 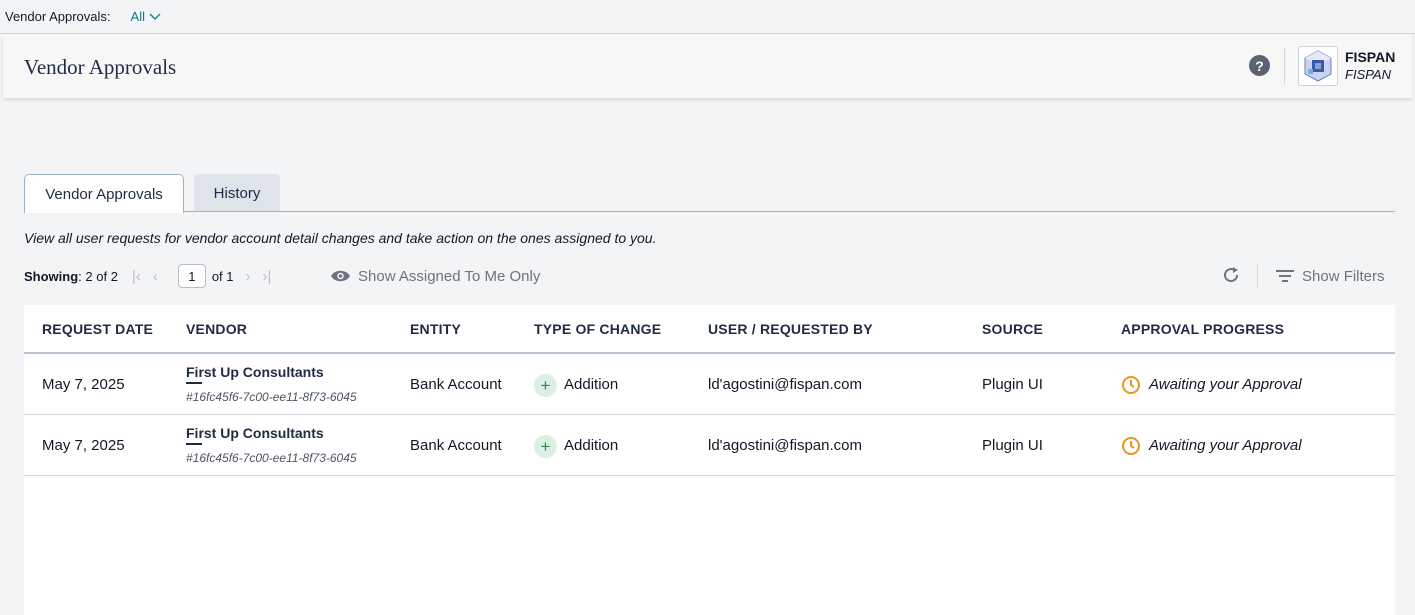 I want to click on tab-vendor-approvals: Vendor Approvals, so click(x=104, y=193).